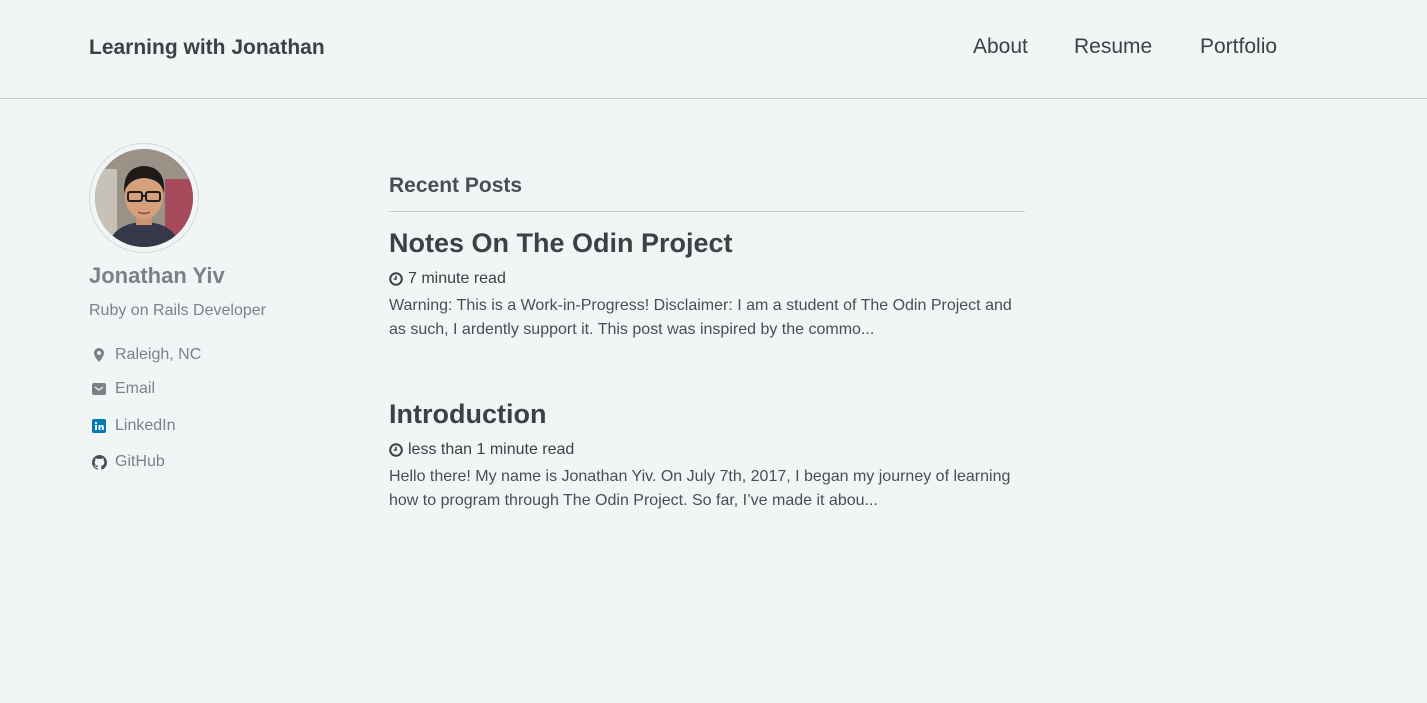 The width and height of the screenshot is (1427, 703). What do you see at coordinates (1113, 47) in the screenshot?
I see `nav-resume-link: Resume` at bounding box center [1113, 47].